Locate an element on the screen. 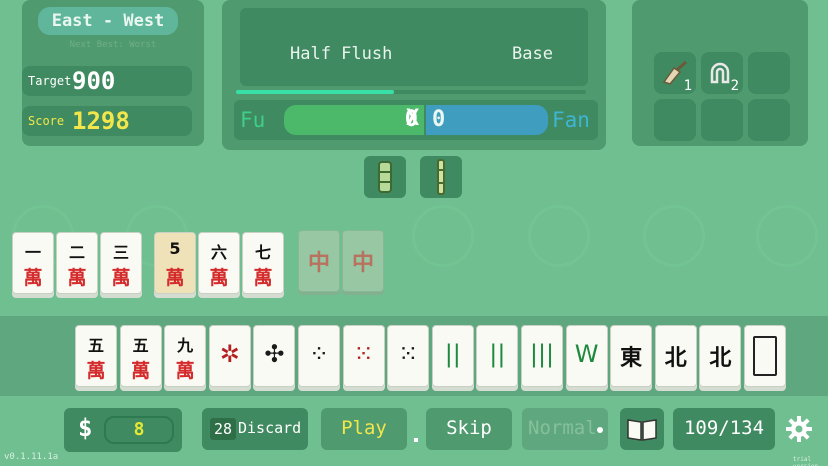 The height and width of the screenshot is (466, 828). play-button: Play is located at coordinates (364, 429).